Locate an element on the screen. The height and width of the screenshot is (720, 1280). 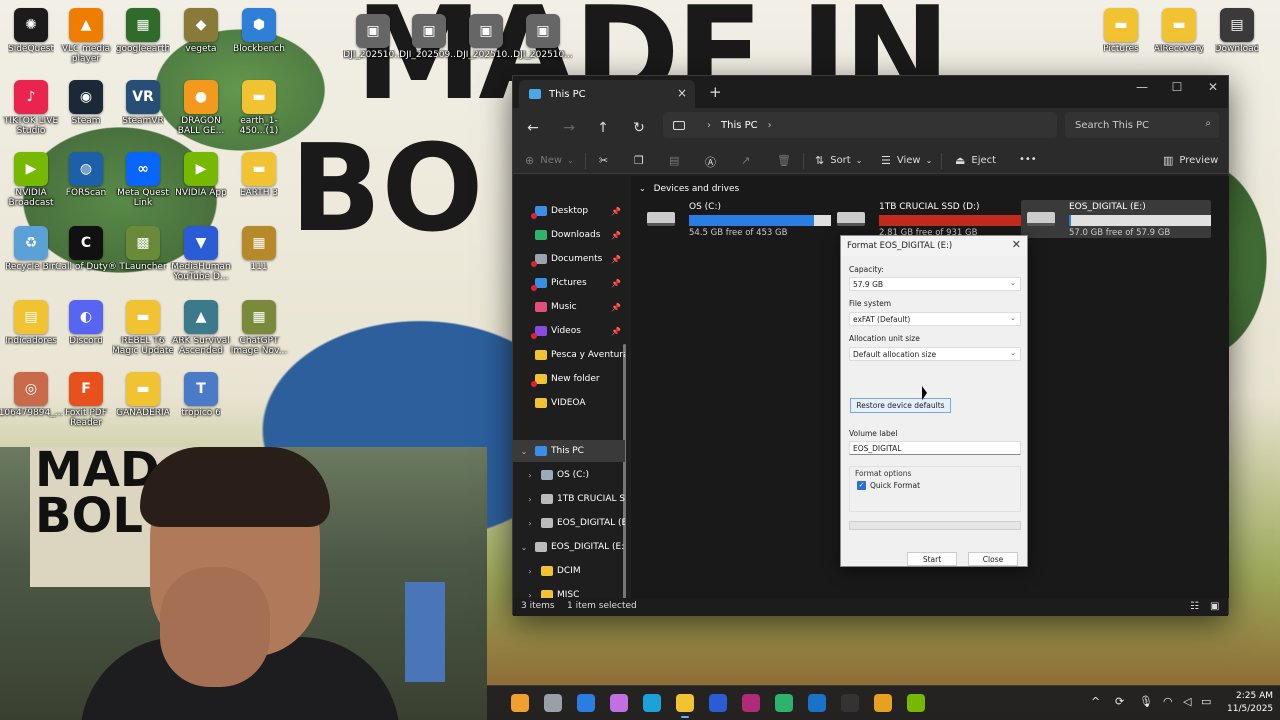
stocks-icon is located at coordinates (784, 703).